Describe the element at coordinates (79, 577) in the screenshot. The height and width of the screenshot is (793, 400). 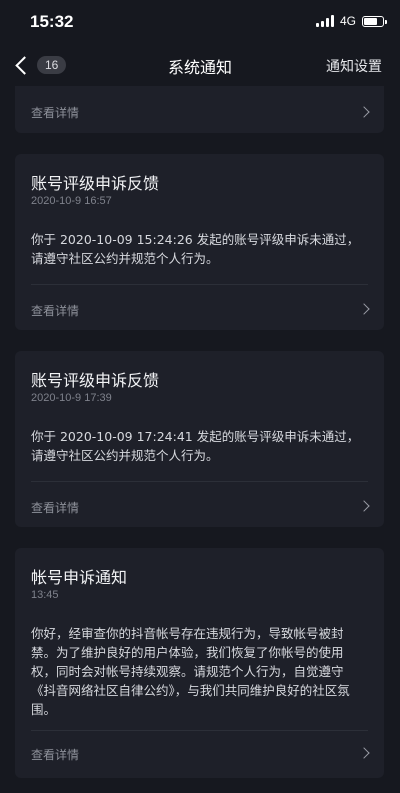
I see `notification-title: 帐号申诉通知` at that location.